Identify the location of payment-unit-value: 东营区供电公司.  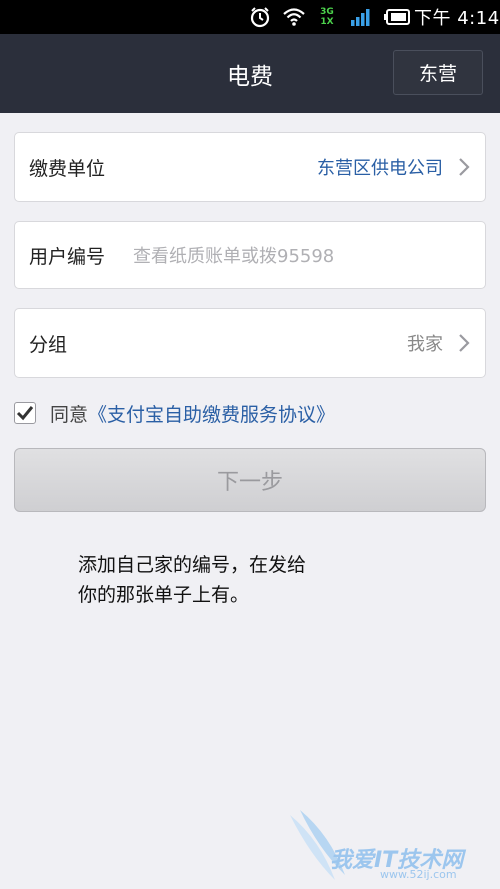
(380, 168).